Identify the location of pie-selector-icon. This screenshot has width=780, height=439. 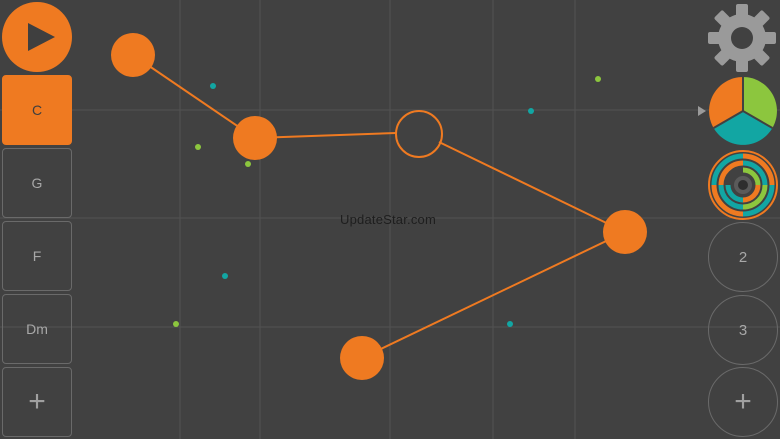
(743, 111).